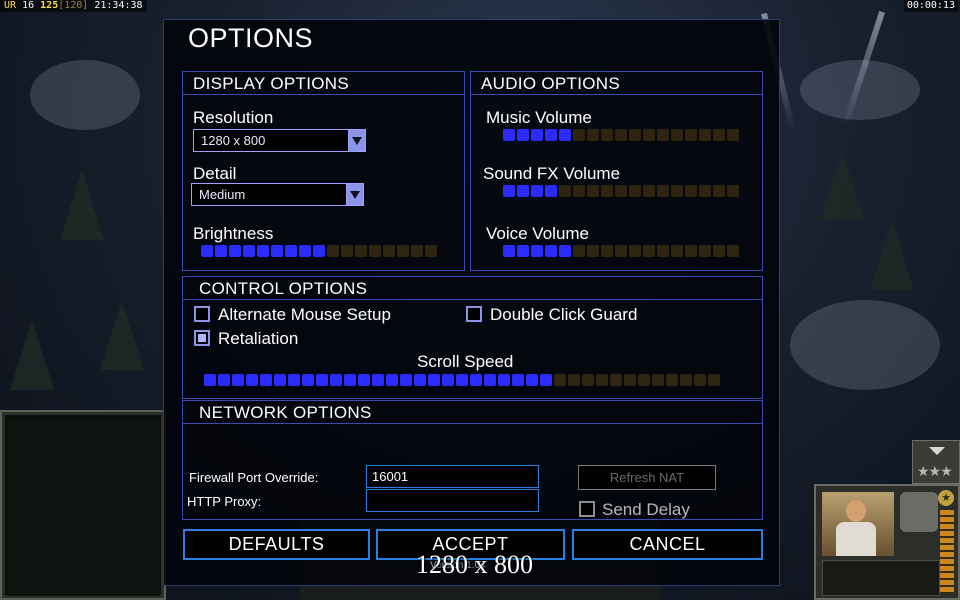 This screenshot has width=960, height=600. I want to click on collapse-arrow-icon, so click(937, 451).